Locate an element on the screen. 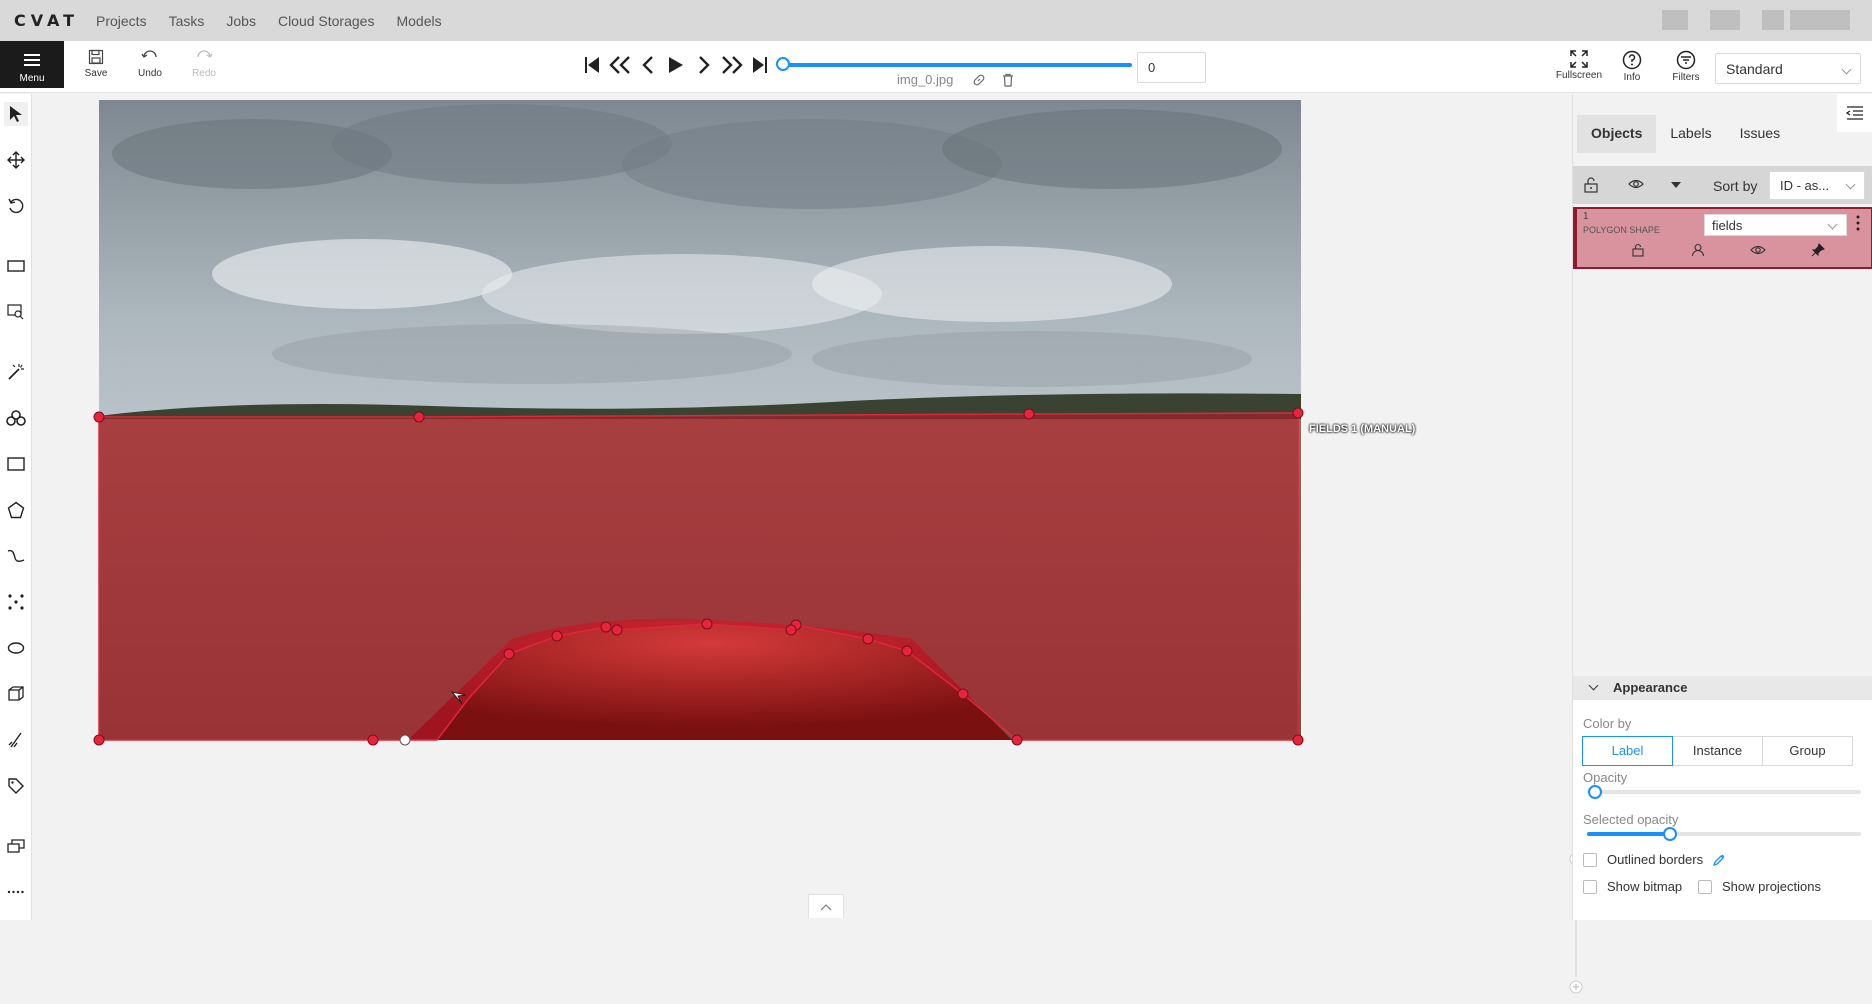  zoom-region-tool is located at coordinates (16, 312).